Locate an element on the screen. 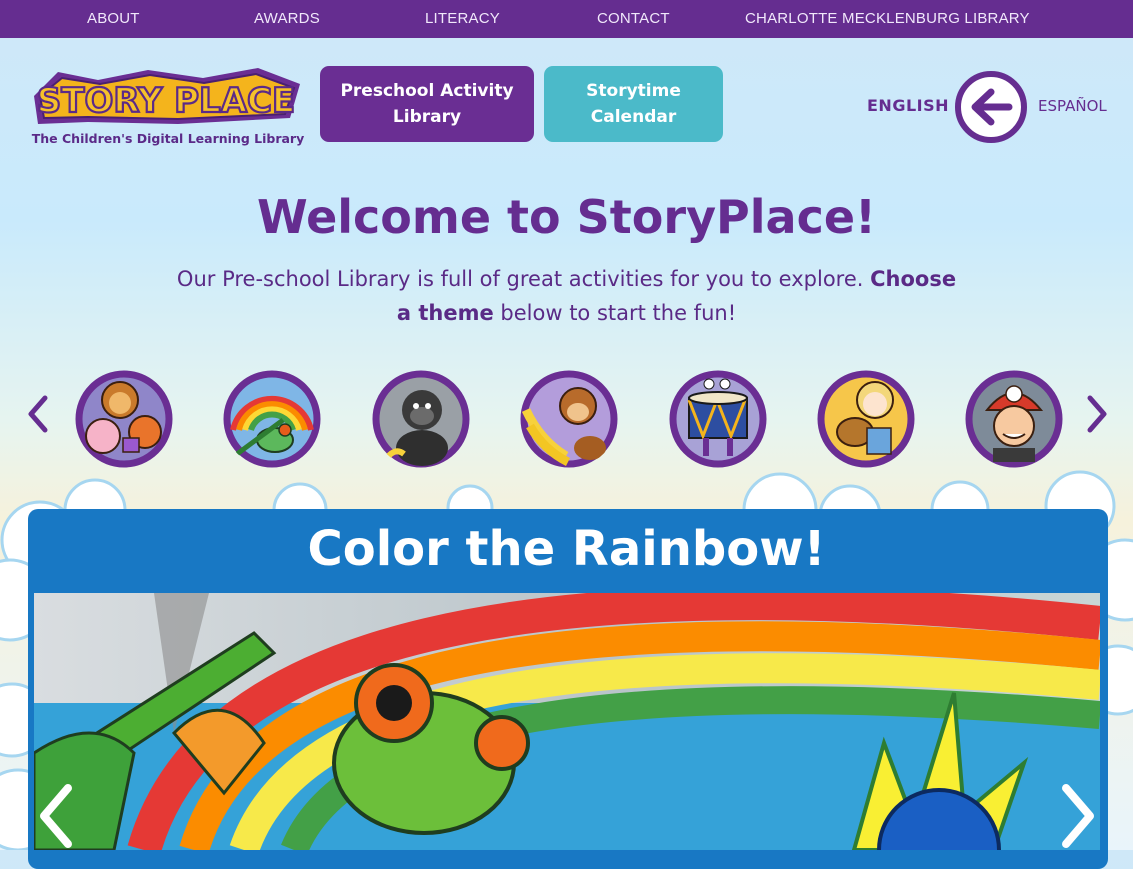 Image resolution: width=1133 pixels, height=869 pixels. nav-contact-link: CONTACT is located at coordinates (633, 19).